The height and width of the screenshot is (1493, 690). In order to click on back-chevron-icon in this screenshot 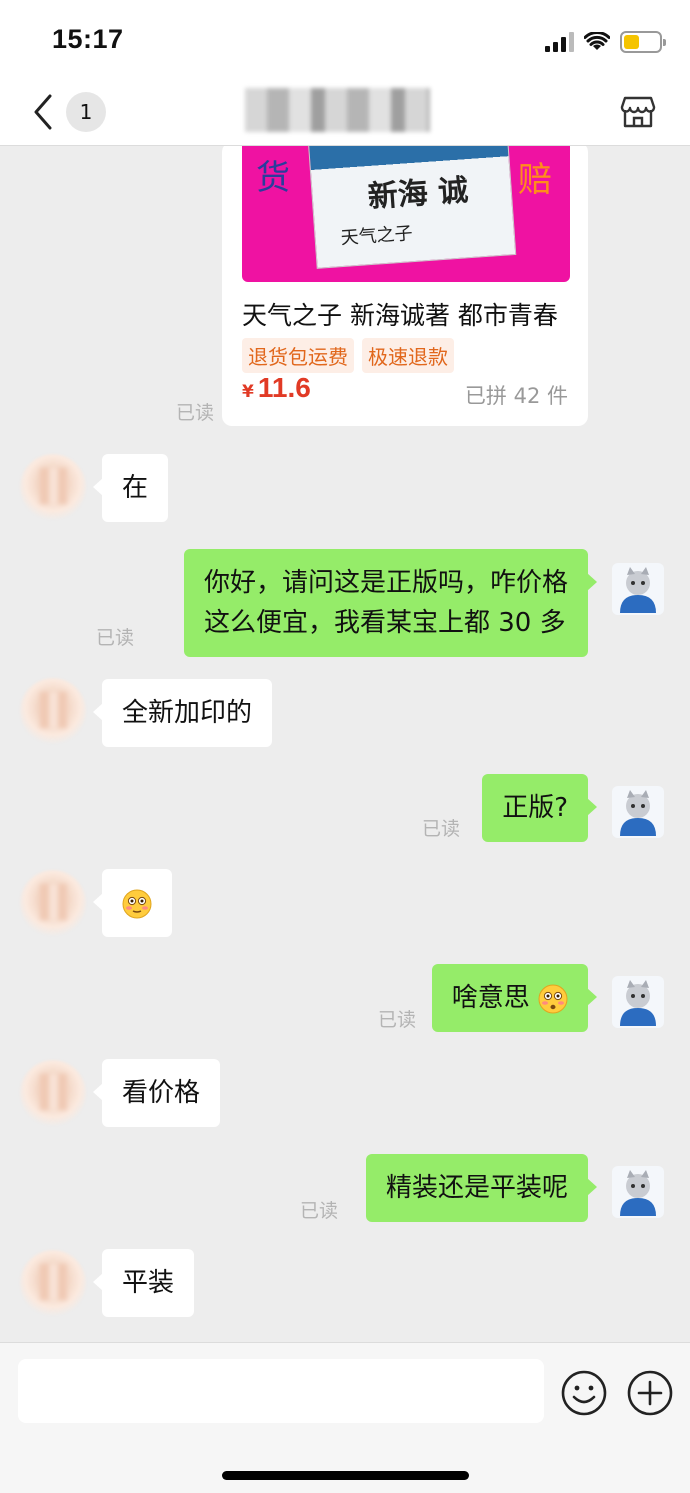, I will do `click(43, 112)`.